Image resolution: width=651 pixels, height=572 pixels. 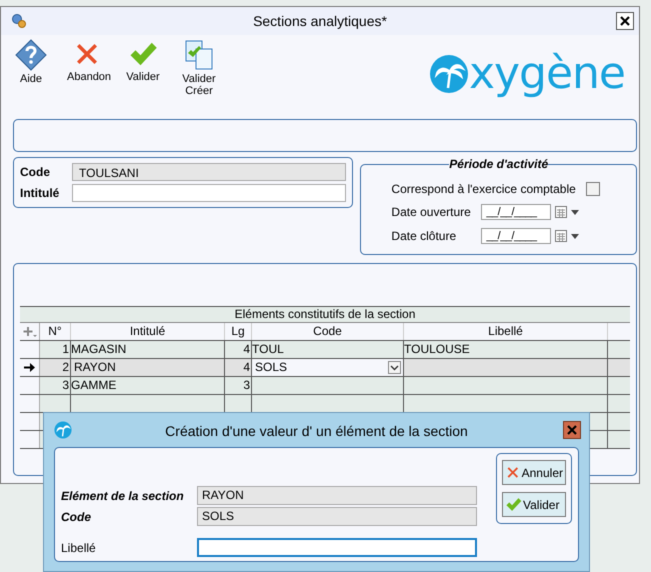 I want to click on checkmark-icon, so click(x=513, y=504).